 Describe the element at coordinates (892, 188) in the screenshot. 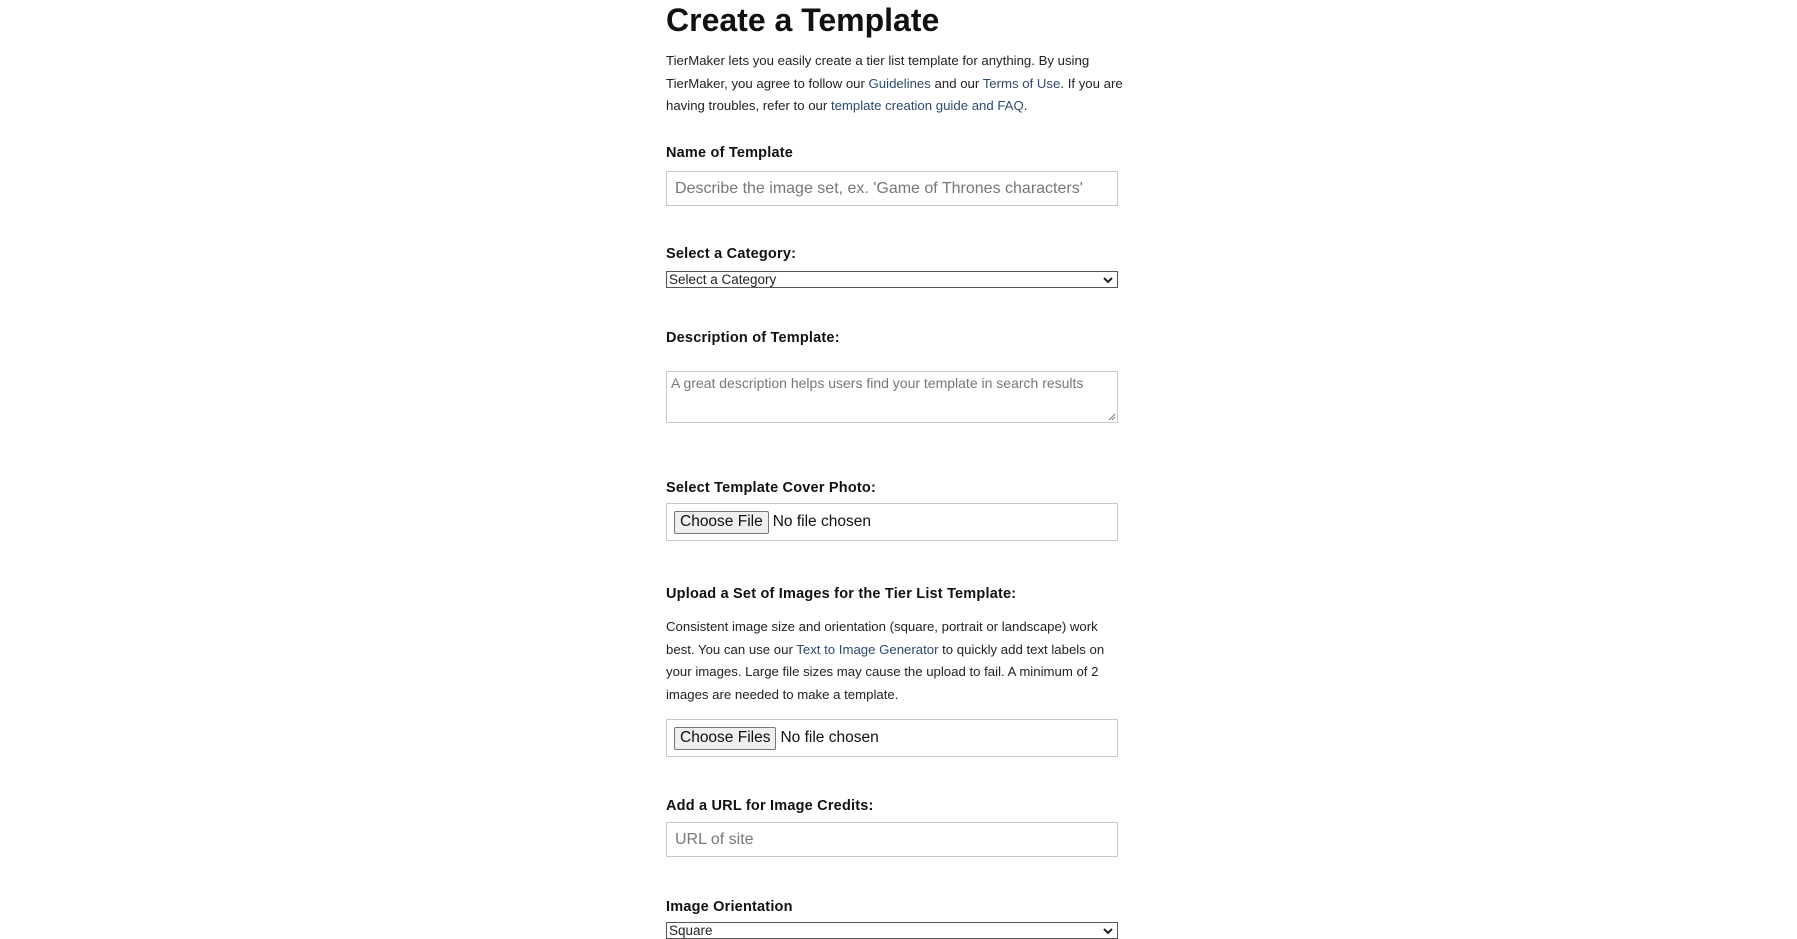

I see `template-name-input` at that location.